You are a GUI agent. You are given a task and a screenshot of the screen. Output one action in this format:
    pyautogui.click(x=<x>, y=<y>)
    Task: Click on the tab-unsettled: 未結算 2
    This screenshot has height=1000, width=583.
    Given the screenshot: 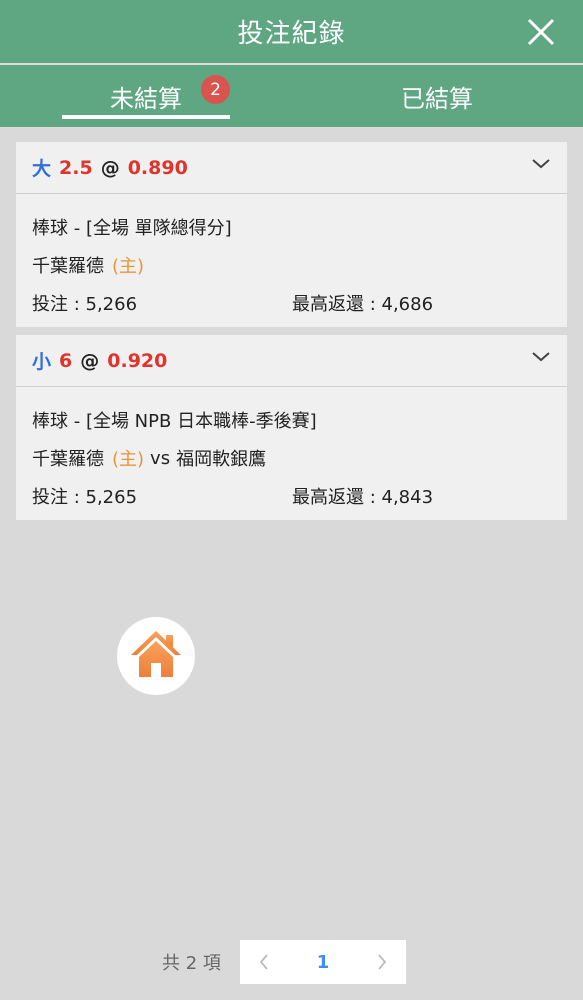 What is the action you would take?
    pyautogui.click(x=146, y=96)
    